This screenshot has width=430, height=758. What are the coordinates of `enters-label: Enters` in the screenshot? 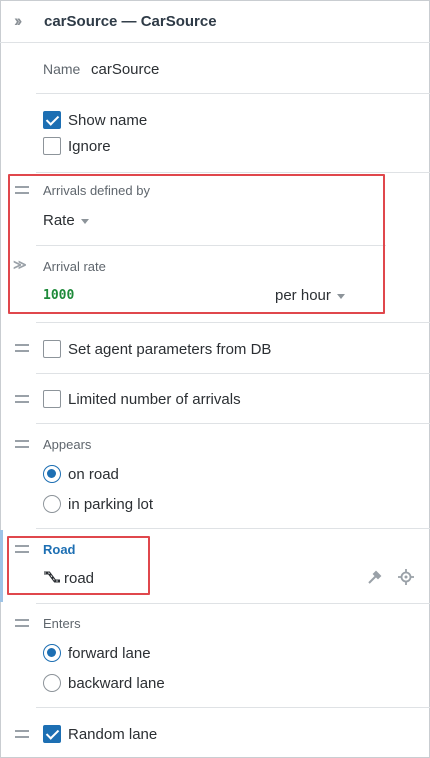 It's located at (62, 623).